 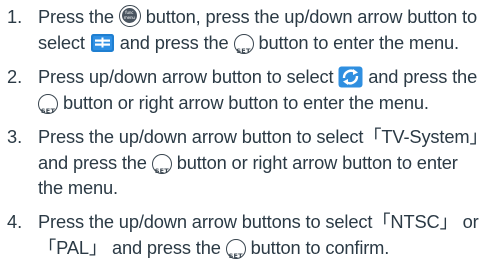 What do you see at coordinates (186, 76) in the screenshot?
I see `step-text-part: Press up/down arrow button to select` at bounding box center [186, 76].